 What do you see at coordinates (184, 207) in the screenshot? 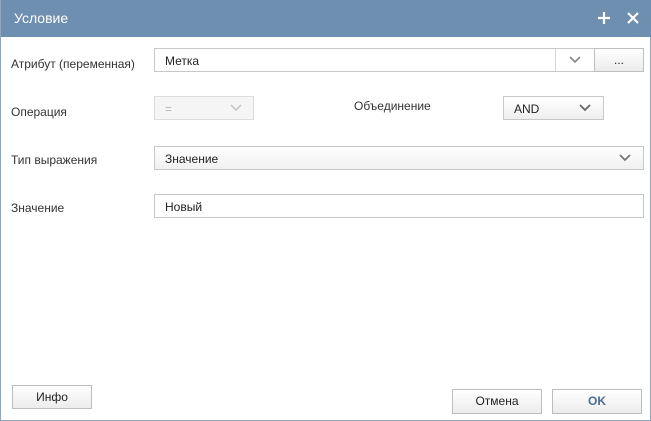
I see `value-input-text: Новый` at bounding box center [184, 207].